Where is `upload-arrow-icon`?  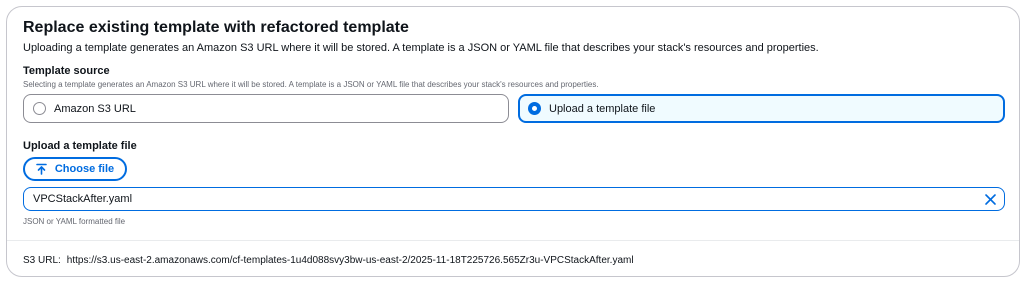
upload-arrow-icon is located at coordinates (41, 169).